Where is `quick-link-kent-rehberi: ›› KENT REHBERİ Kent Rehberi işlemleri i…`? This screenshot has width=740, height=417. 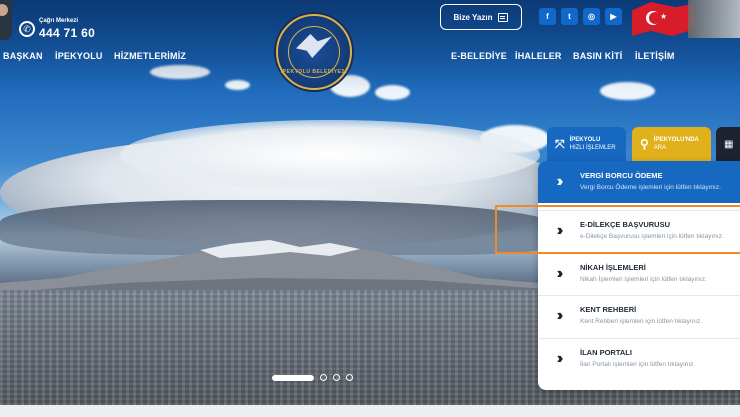
quick-link-kent-rehberi: ›› KENT REHBERİ Kent Rehberi işlemleri i… is located at coordinates (639, 316).